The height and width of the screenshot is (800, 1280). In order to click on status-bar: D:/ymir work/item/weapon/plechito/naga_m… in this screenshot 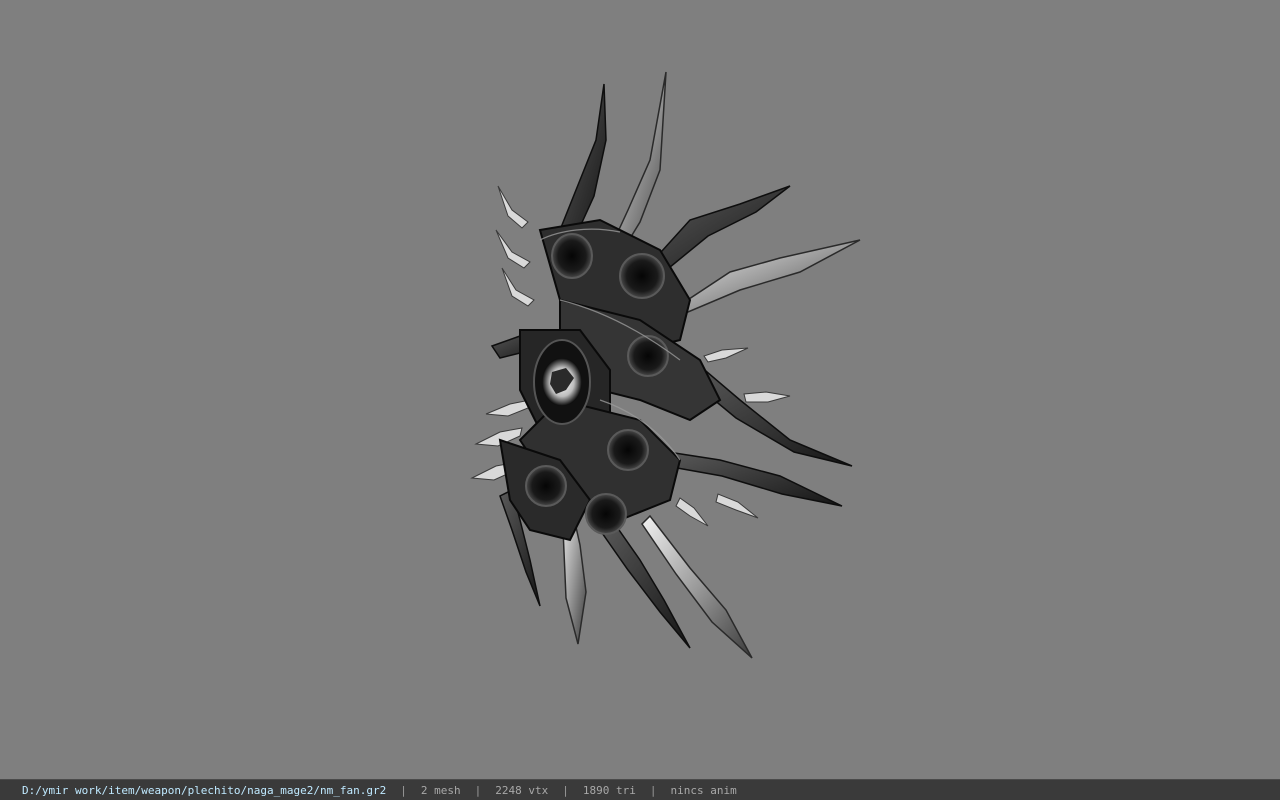, I will do `click(640, 789)`.